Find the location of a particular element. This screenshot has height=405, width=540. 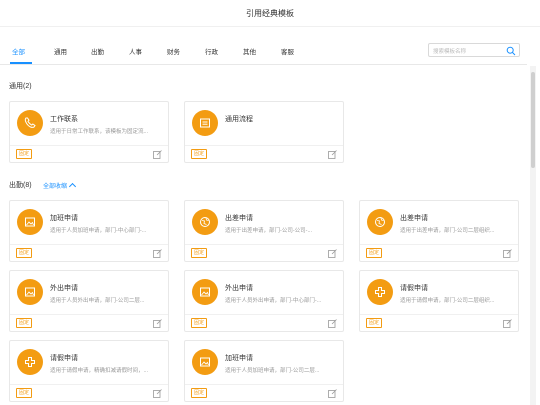

vertical-scrollbar is located at coordinates (533, 235).